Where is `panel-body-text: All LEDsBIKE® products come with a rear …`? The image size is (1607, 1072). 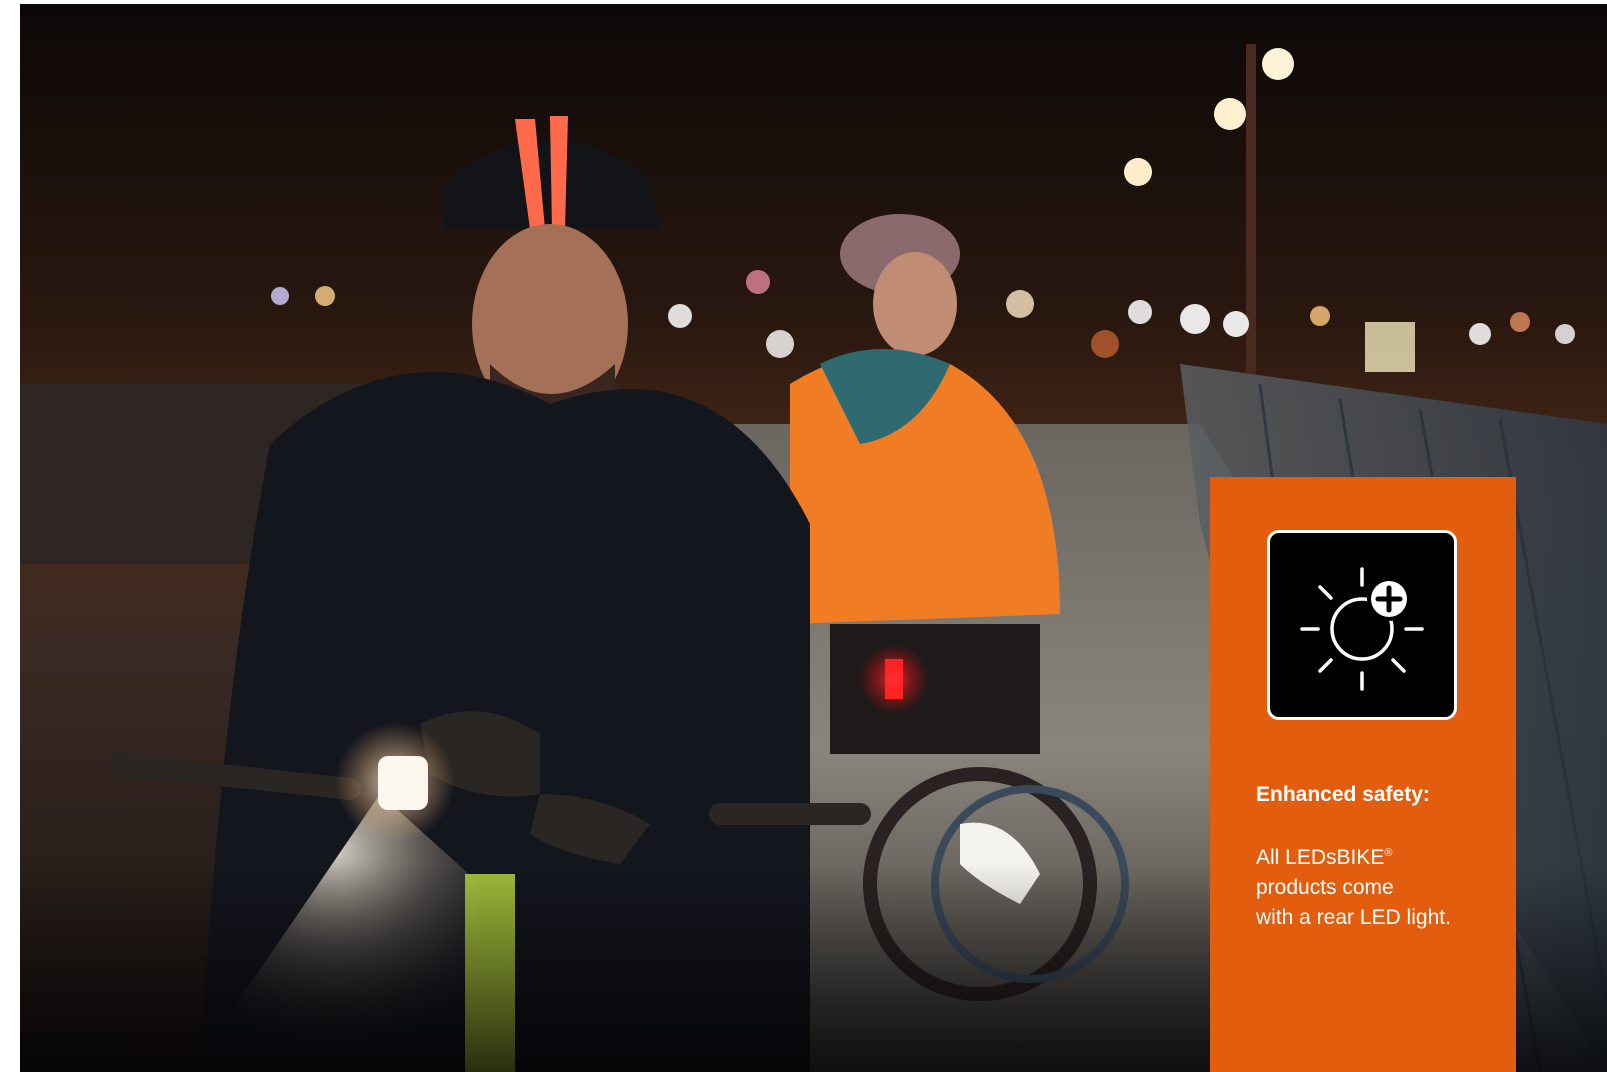 panel-body-text: All LEDsBIKE® products come with a rear … is located at coordinates (1382, 888).